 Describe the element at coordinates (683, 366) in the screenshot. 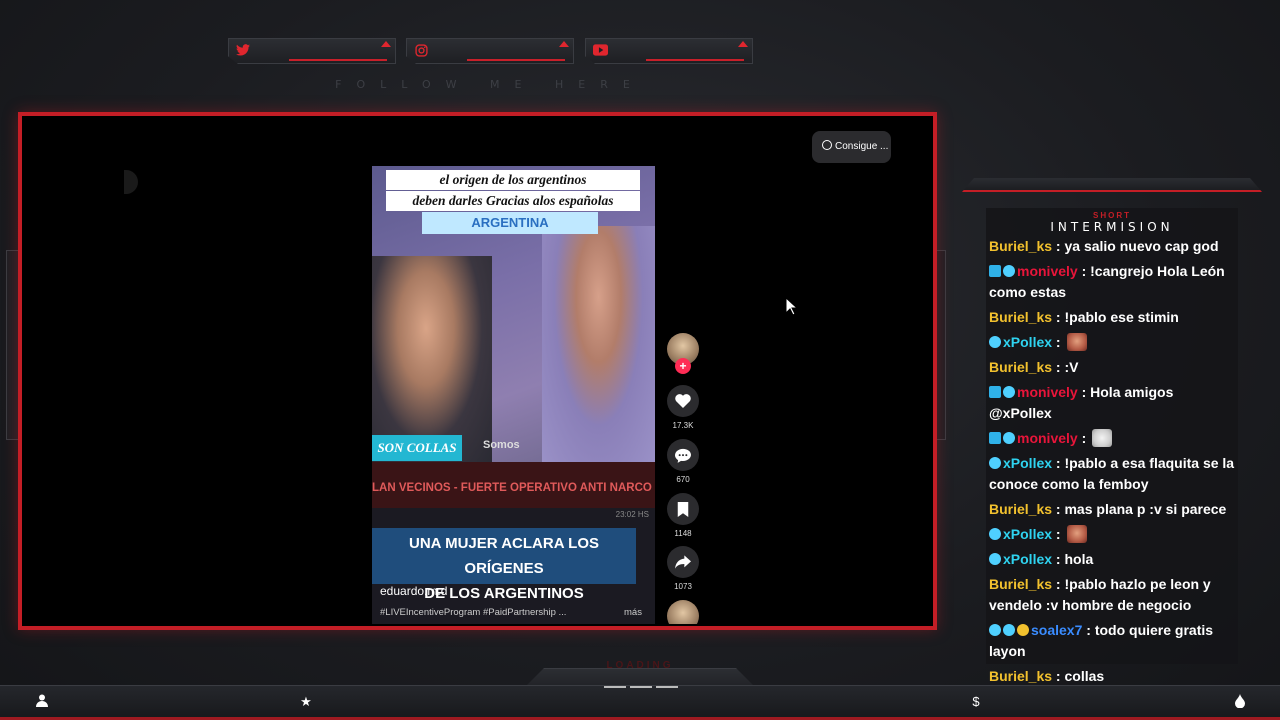

I see `follow-plus-icon: +` at that location.